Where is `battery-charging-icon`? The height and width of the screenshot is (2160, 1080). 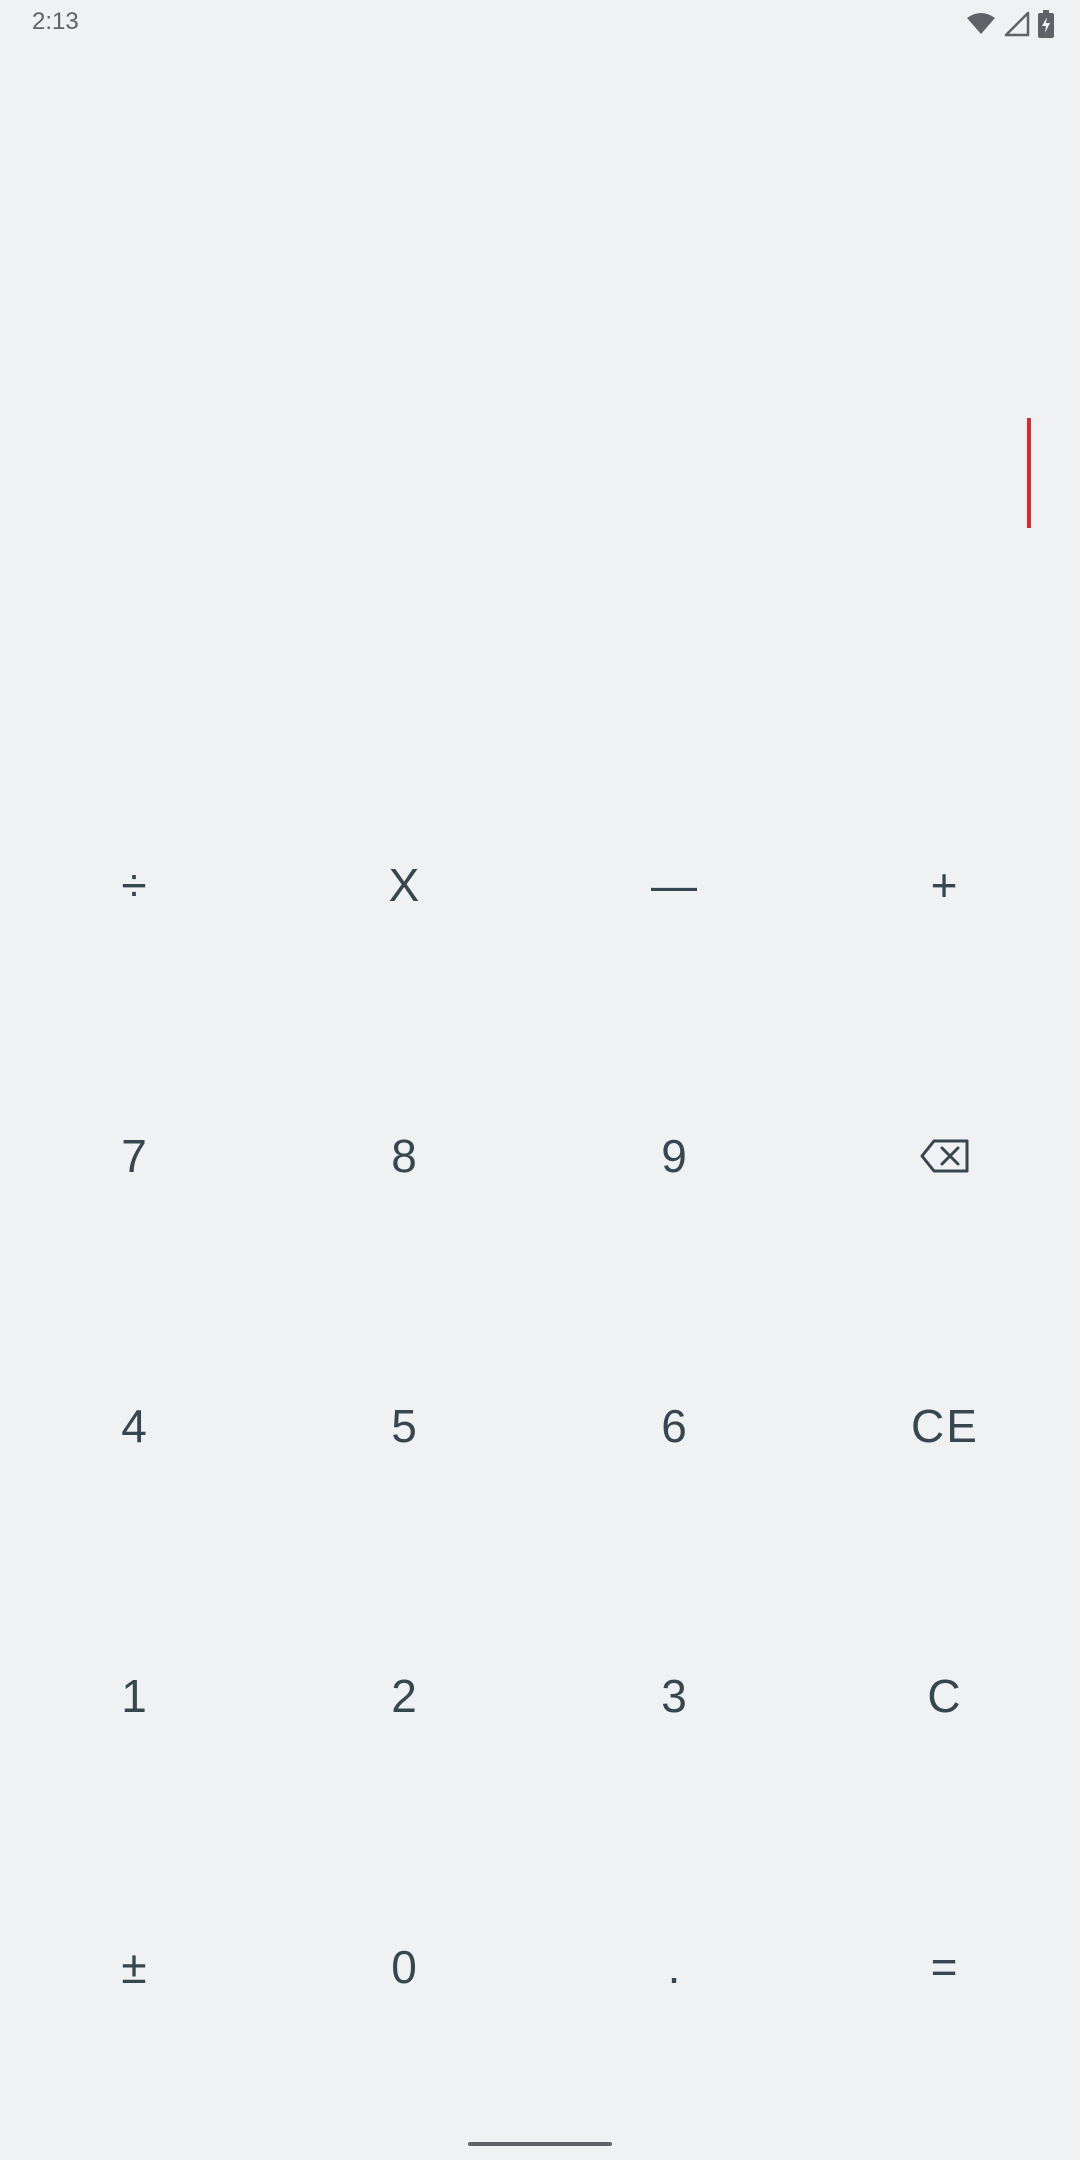 battery-charging-icon is located at coordinates (1046, 24).